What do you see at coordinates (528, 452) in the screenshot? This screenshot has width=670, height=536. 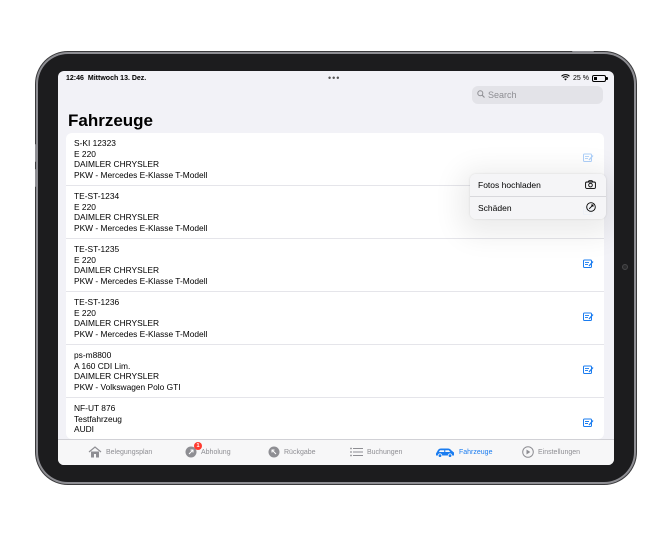 I see `settings-icon` at bounding box center [528, 452].